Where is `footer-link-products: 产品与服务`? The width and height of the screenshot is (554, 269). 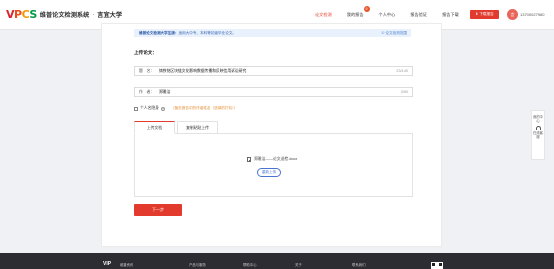 footer-link-products: 产品与服务 is located at coordinates (197, 264).